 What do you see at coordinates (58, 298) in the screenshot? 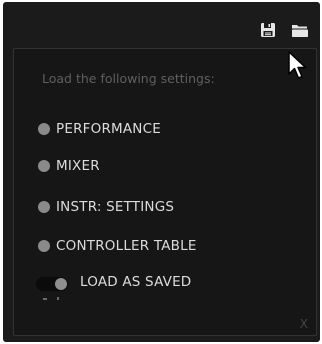
I see `toggle-on-marker` at bounding box center [58, 298].